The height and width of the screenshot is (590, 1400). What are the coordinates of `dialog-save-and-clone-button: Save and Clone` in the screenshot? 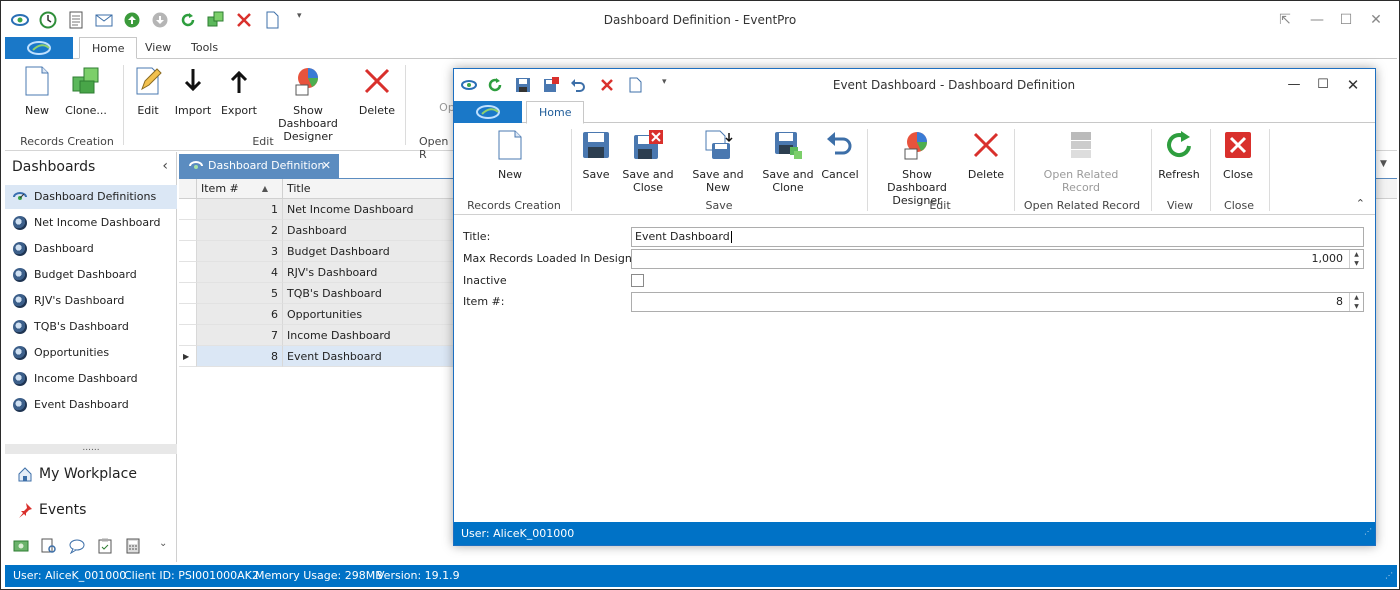 It's located at (788, 161).